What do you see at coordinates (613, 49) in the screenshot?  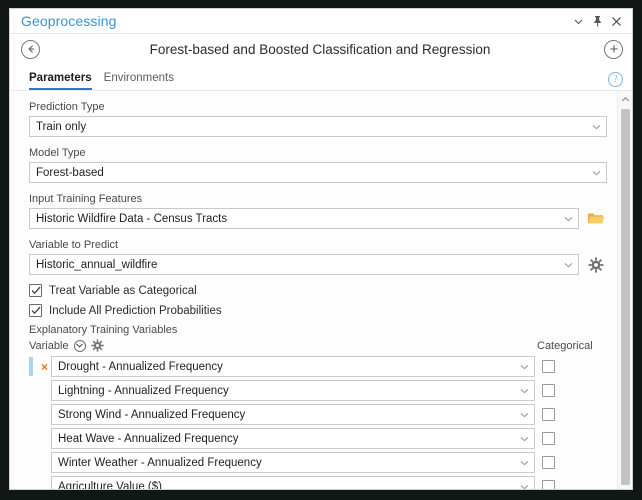 I see `add-icon` at bounding box center [613, 49].